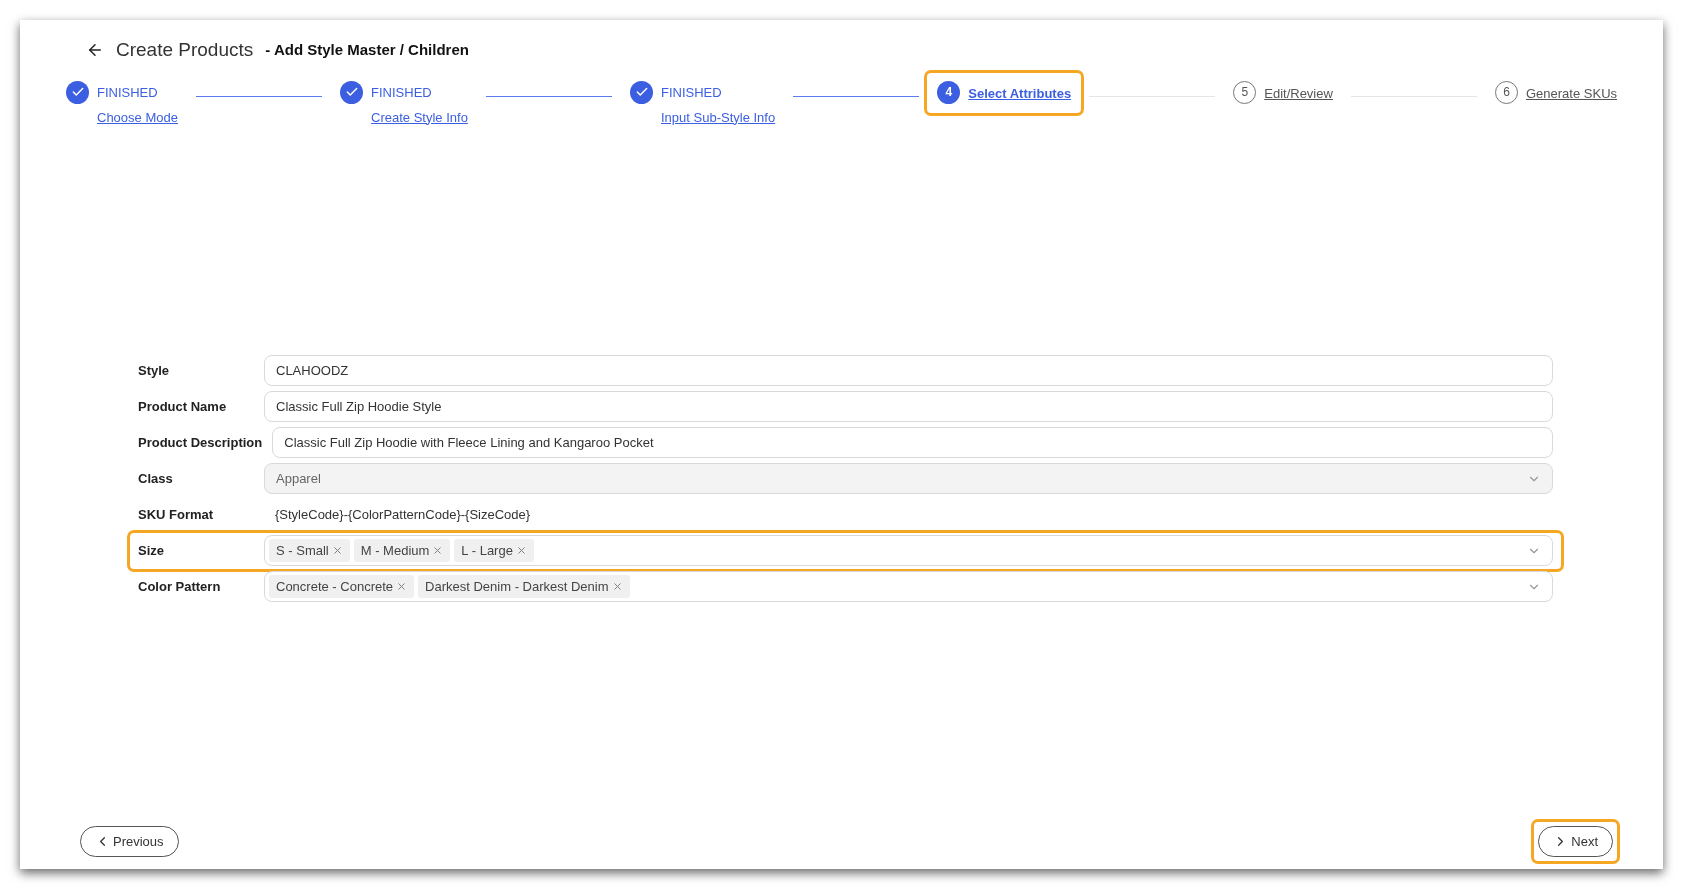  What do you see at coordinates (151, 550) in the screenshot?
I see `field-label: Size` at bounding box center [151, 550].